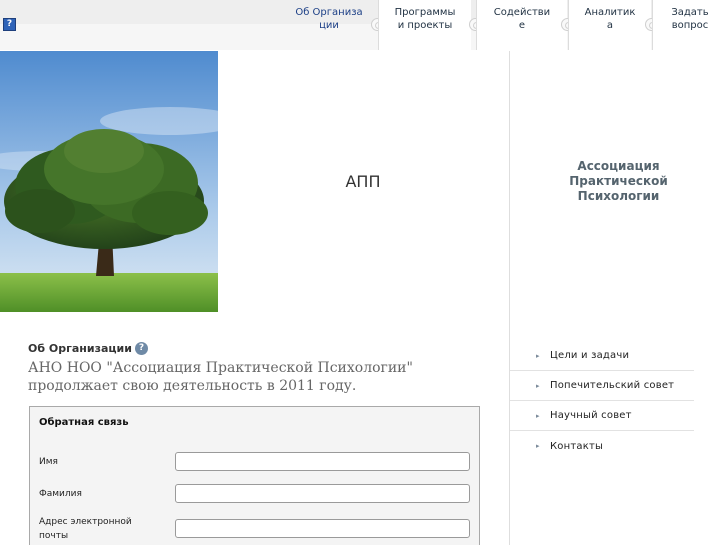 The width and height of the screenshot is (727, 545). What do you see at coordinates (322, 493) in the screenshot?
I see `last-name-field` at bounding box center [322, 493].